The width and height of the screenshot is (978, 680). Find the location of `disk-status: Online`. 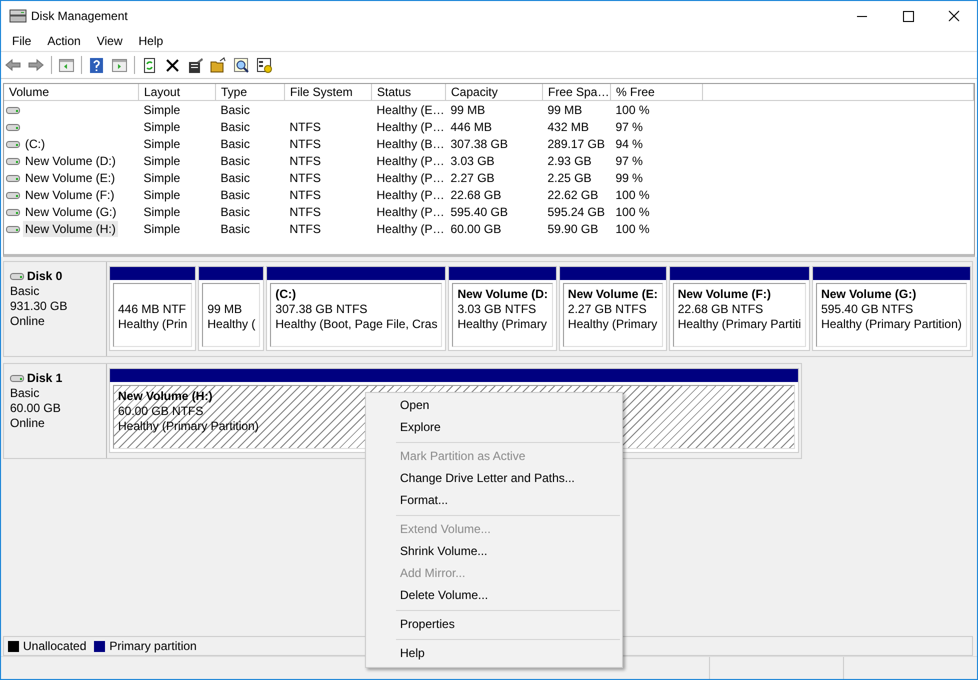

disk-status: Online is located at coordinates (28, 321).